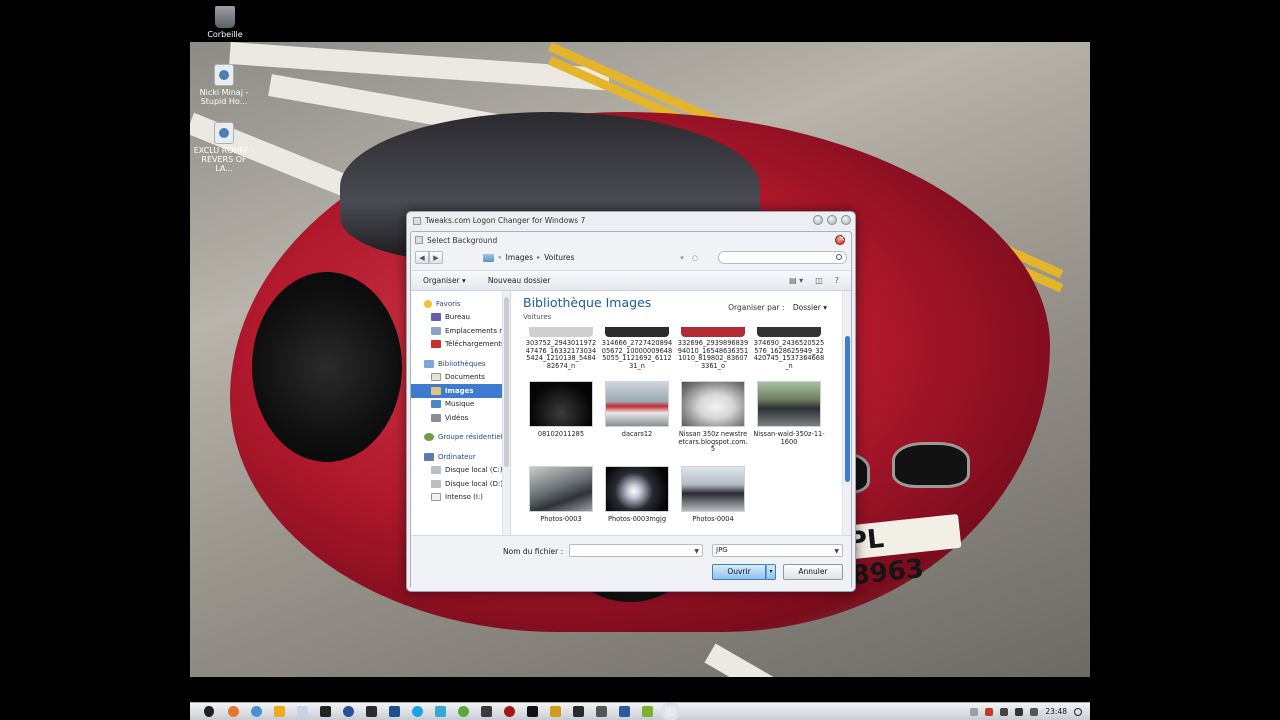  Describe the element at coordinates (670, 711) in the screenshot. I see `logon-changer-taskbar-button` at that location.